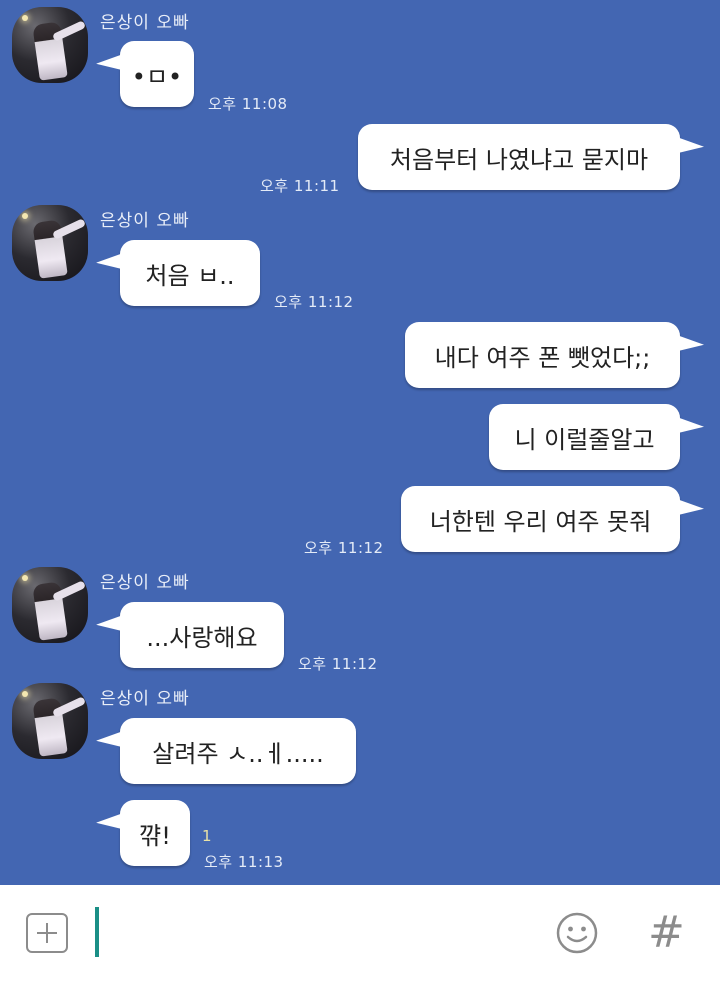 This screenshot has width=720, height=981. What do you see at coordinates (97, 932) in the screenshot?
I see `text-cursor` at bounding box center [97, 932].